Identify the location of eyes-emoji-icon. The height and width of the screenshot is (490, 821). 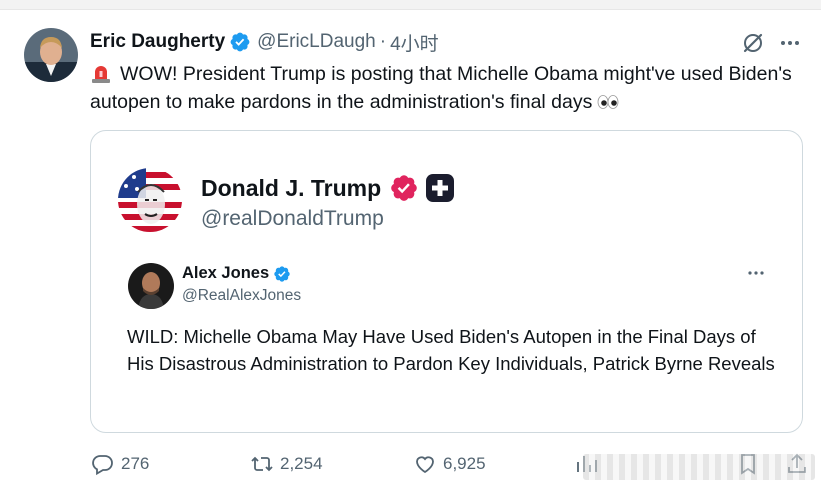
(608, 102).